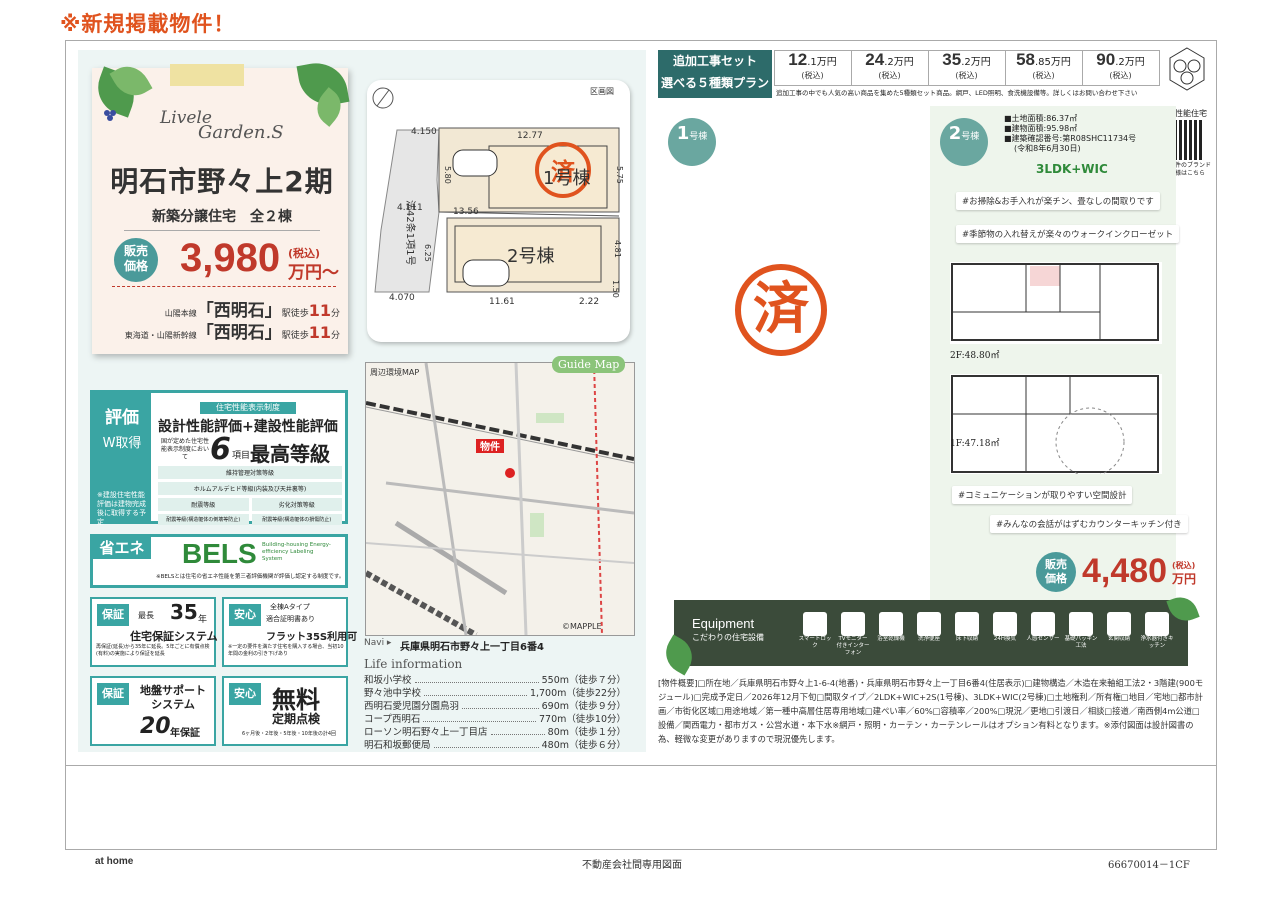 The height and width of the screenshot is (906, 1280). I want to click on guarantee-note: 再保証(延長)から35年に延長。5年ごとに有償点検(有料)の実施により保証を延長, so click(153, 650).